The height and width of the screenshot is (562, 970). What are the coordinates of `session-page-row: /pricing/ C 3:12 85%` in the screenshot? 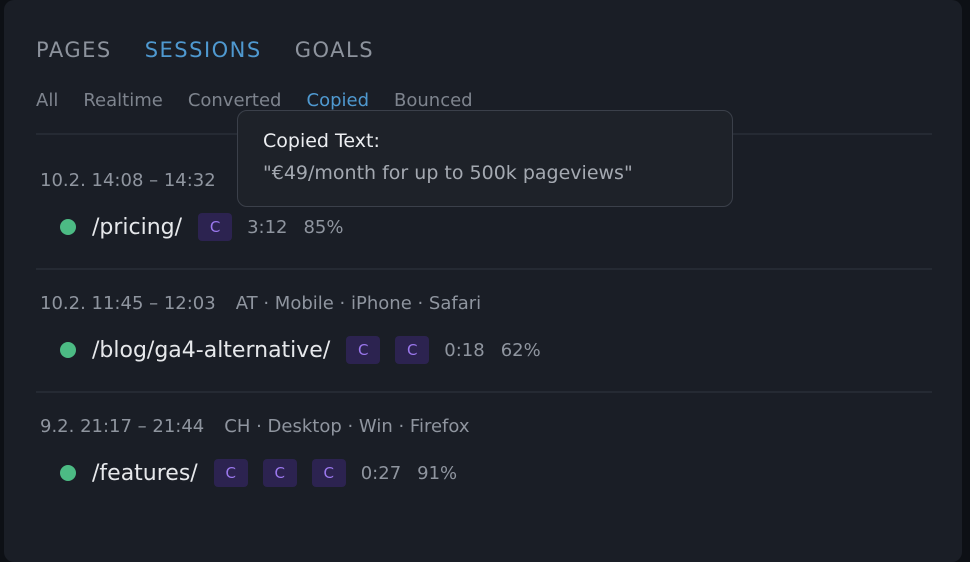 It's located at (210, 227).